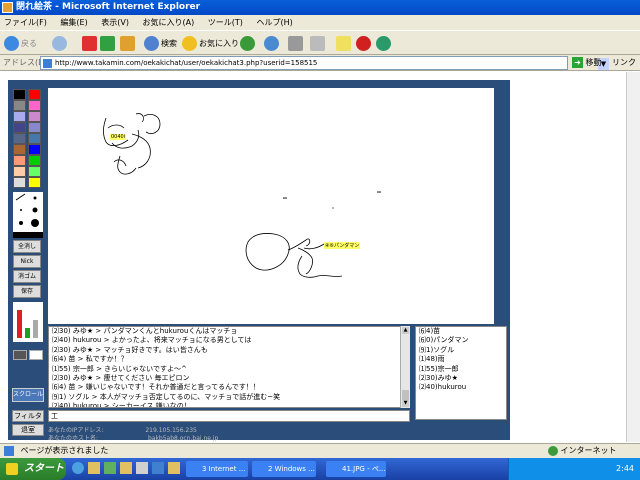 The height and width of the screenshot is (480, 640). I want to click on search-button: 検索, so click(160, 43).